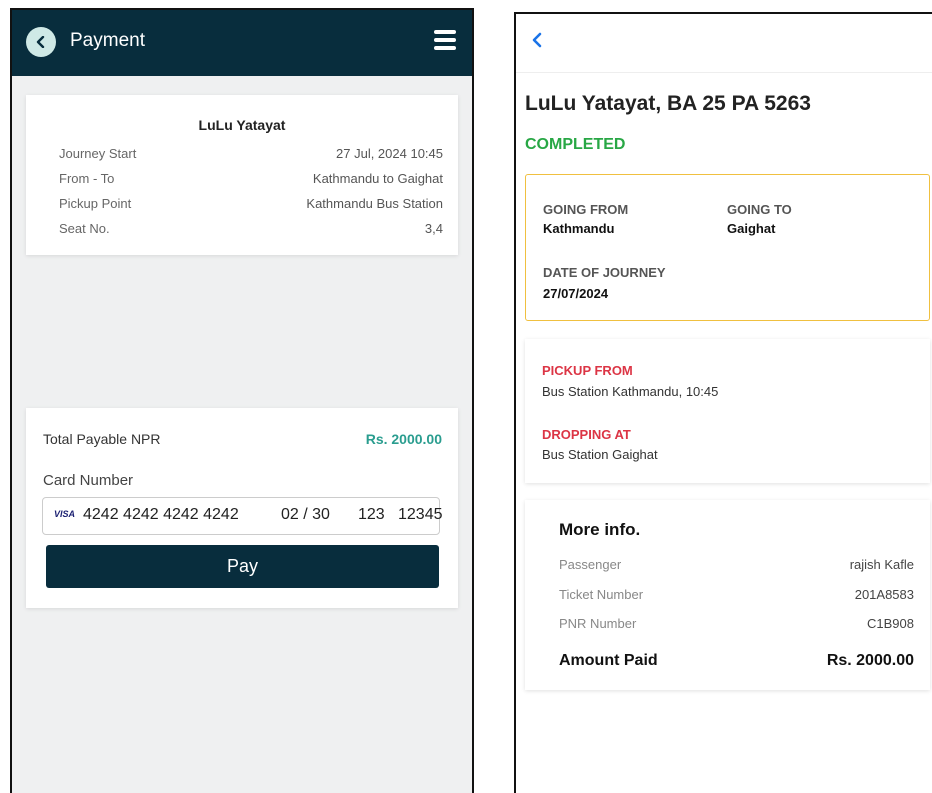 The image size is (932, 793). Describe the element at coordinates (433, 228) in the screenshot. I see `trip-row-value: 3,4` at that location.